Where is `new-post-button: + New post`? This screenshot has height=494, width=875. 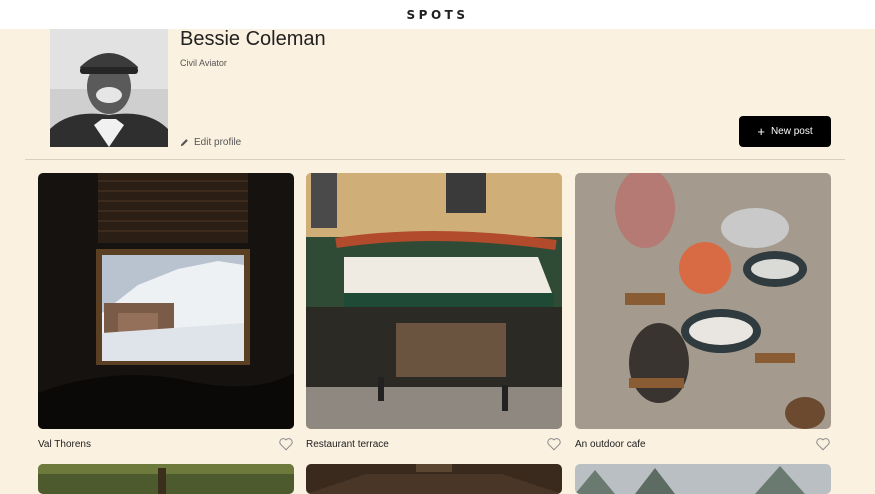 new-post-button: + New post is located at coordinates (785, 131).